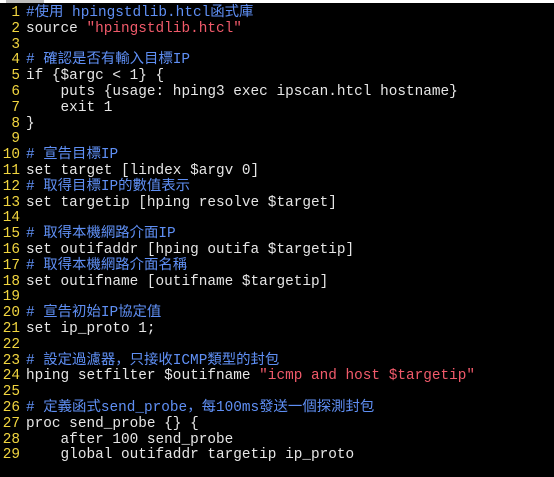 This screenshot has height=477, width=554. What do you see at coordinates (15, 123) in the screenshot?
I see `line-number: 8` at bounding box center [15, 123].